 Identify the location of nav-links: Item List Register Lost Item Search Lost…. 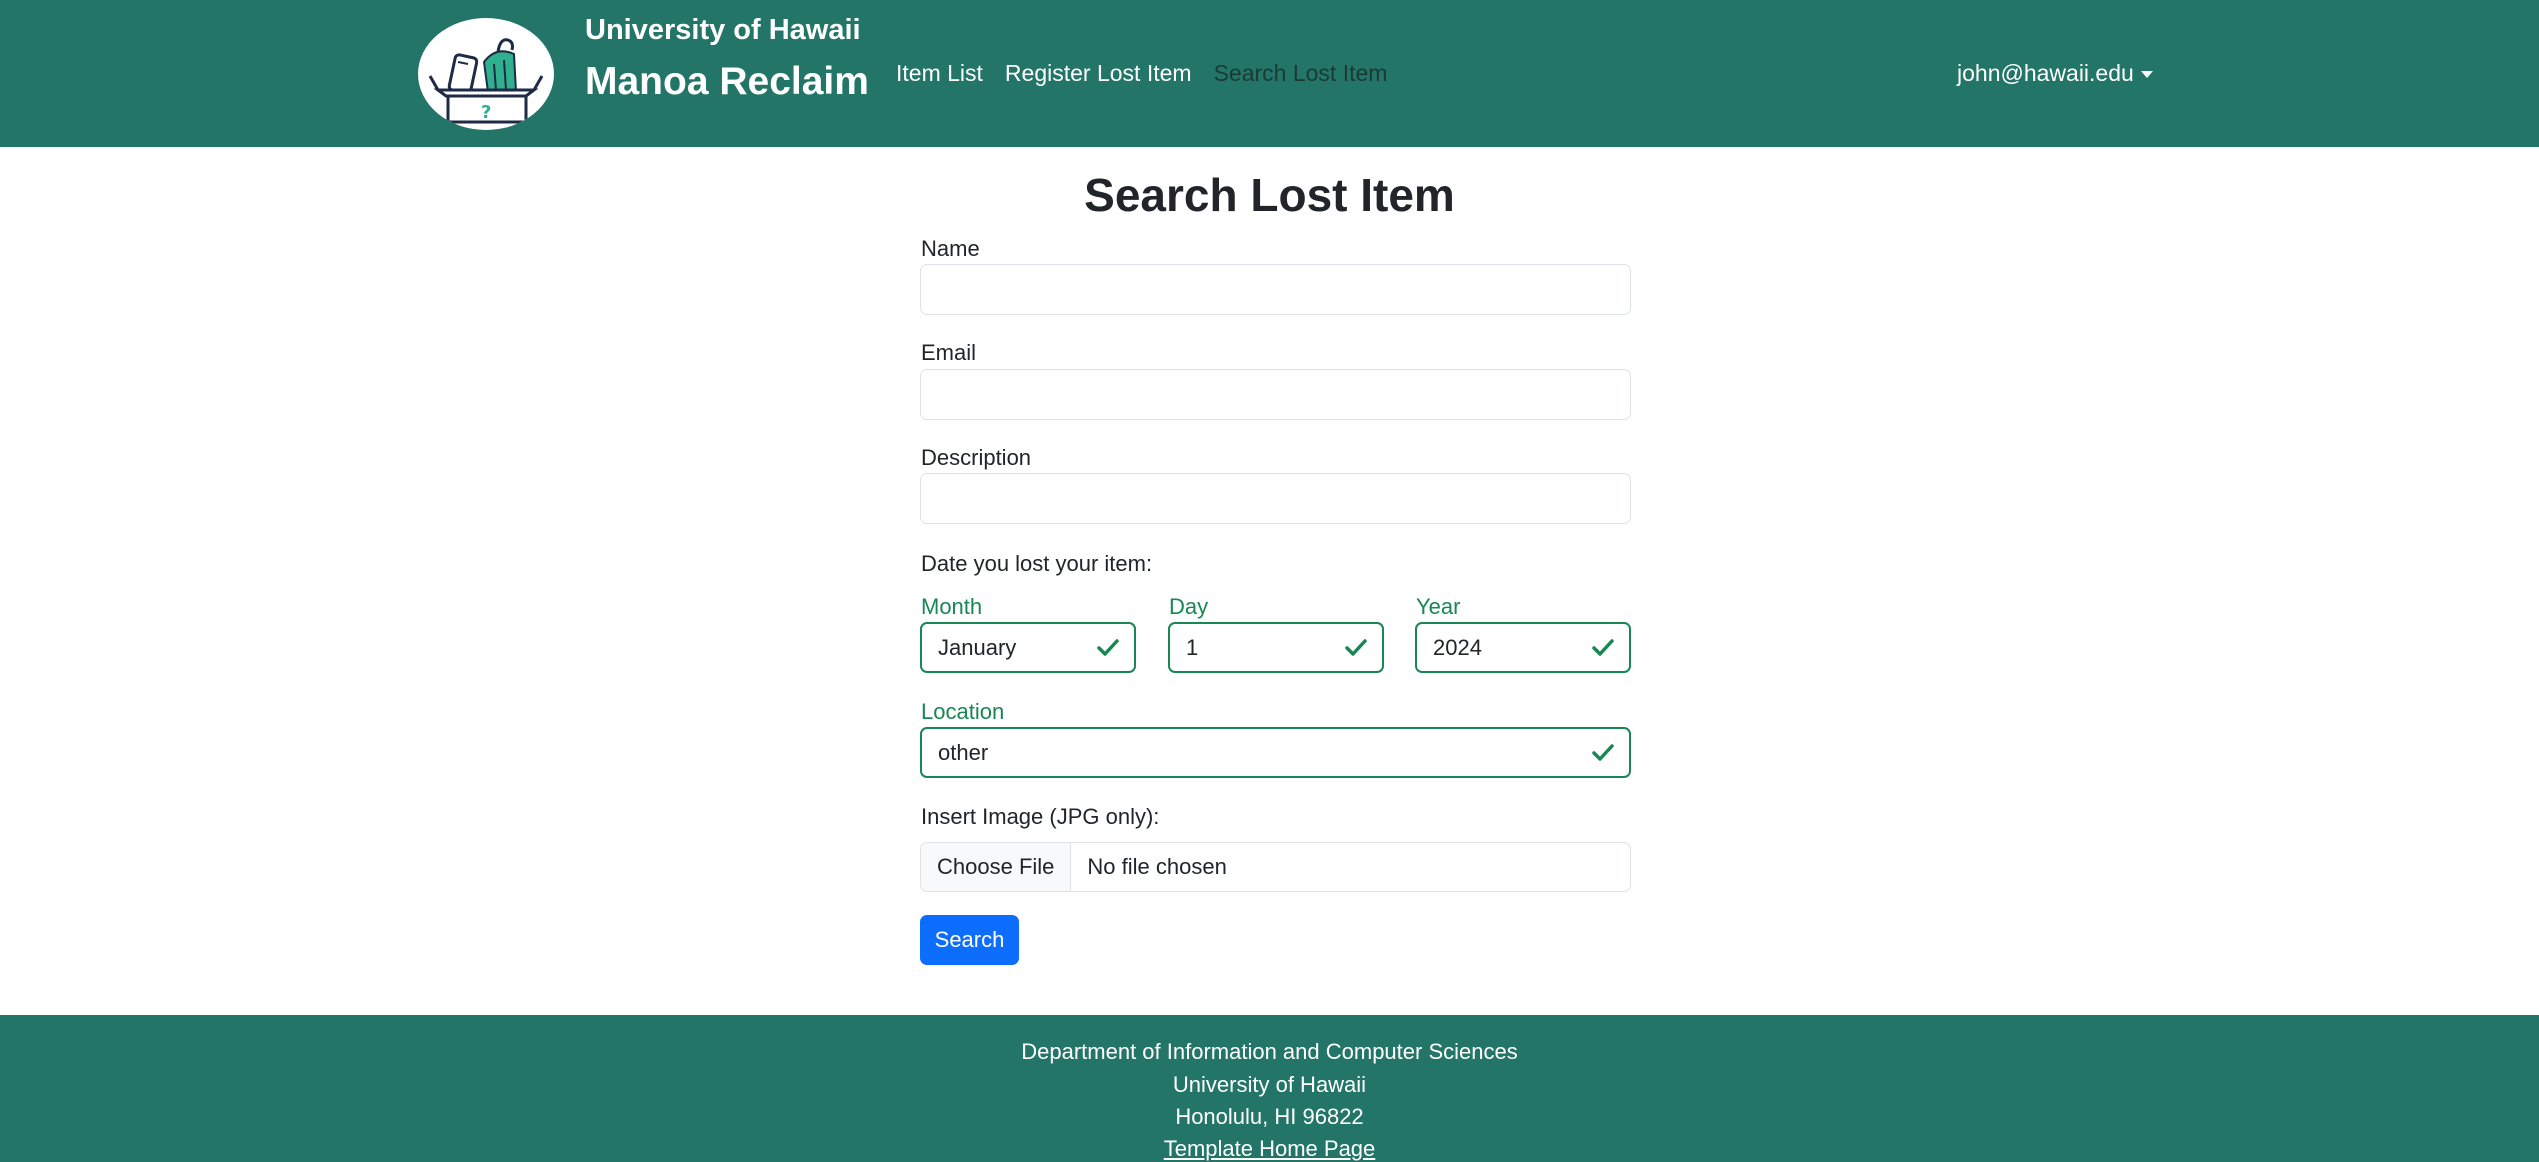
(1152, 73).